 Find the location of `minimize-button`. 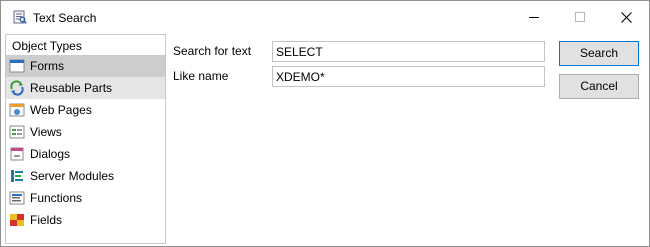

minimize-button is located at coordinates (534, 17).